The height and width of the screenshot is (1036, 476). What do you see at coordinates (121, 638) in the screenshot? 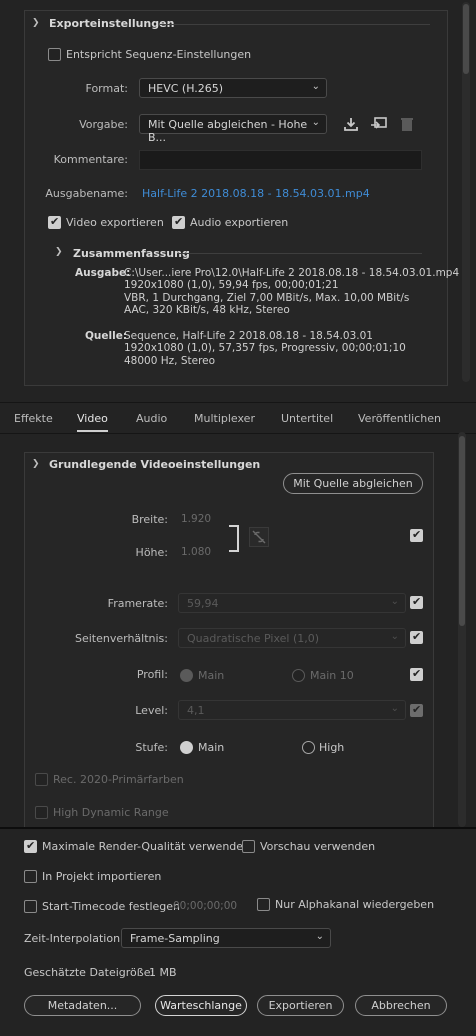
I see `aspect-label: Seitenverhältnis:` at bounding box center [121, 638].